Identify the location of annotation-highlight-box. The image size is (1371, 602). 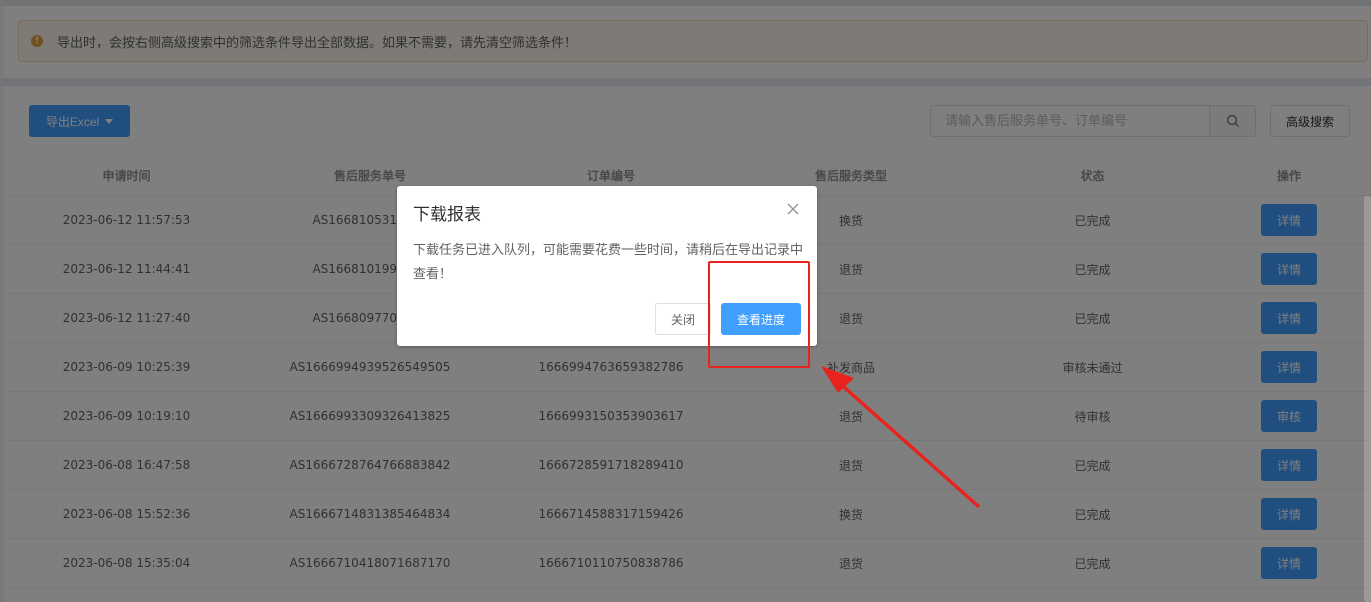
(759, 314).